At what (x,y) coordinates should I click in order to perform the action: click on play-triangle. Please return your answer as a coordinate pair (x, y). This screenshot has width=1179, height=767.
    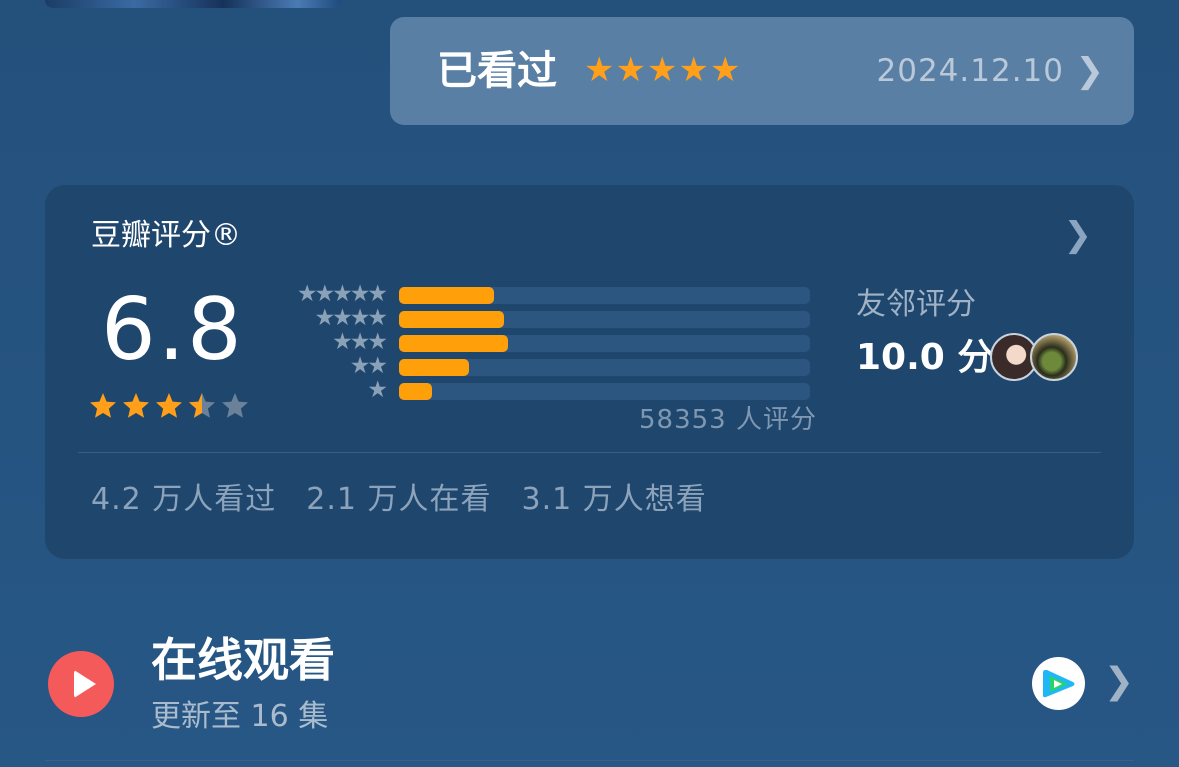
    Looking at the image, I should click on (85, 684).